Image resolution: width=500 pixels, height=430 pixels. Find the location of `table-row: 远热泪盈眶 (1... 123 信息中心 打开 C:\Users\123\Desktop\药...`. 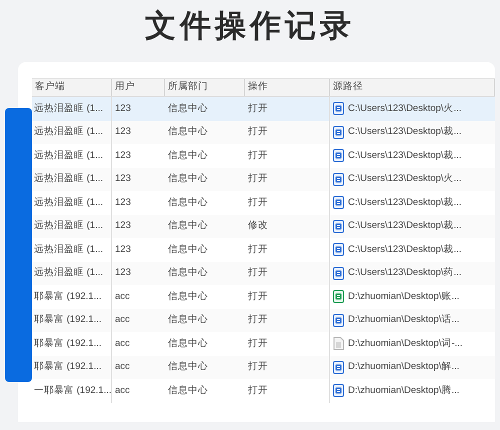

table-row: 远热泪盈眶 (1... 123 信息中心 打开 C:\Users\123\Desktop\药... is located at coordinates (263, 273).